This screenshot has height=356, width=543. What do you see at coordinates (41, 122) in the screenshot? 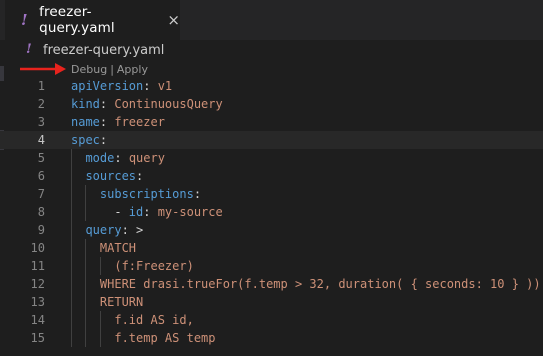
I see `line-number: 3` at bounding box center [41, 122].